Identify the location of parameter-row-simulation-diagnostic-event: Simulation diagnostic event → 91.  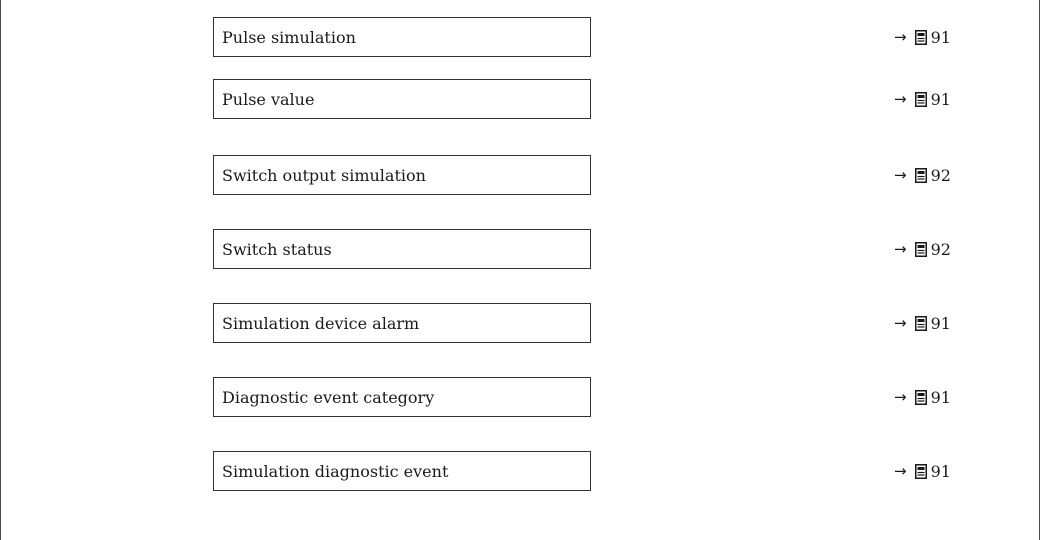
(521, 471).